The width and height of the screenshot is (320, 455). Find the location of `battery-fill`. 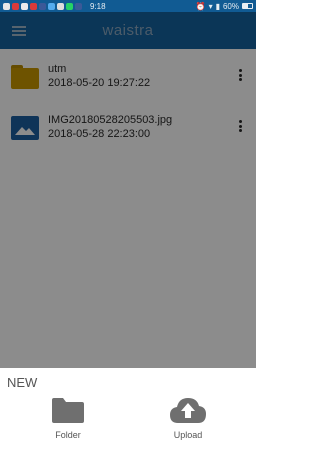

battery-fill is located at coordinates (246, 6).